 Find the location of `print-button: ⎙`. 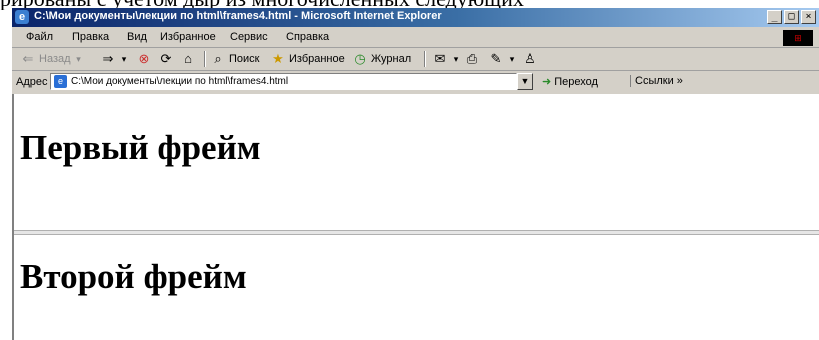

print-button: ⎙ is located at coordinates (472, 59).